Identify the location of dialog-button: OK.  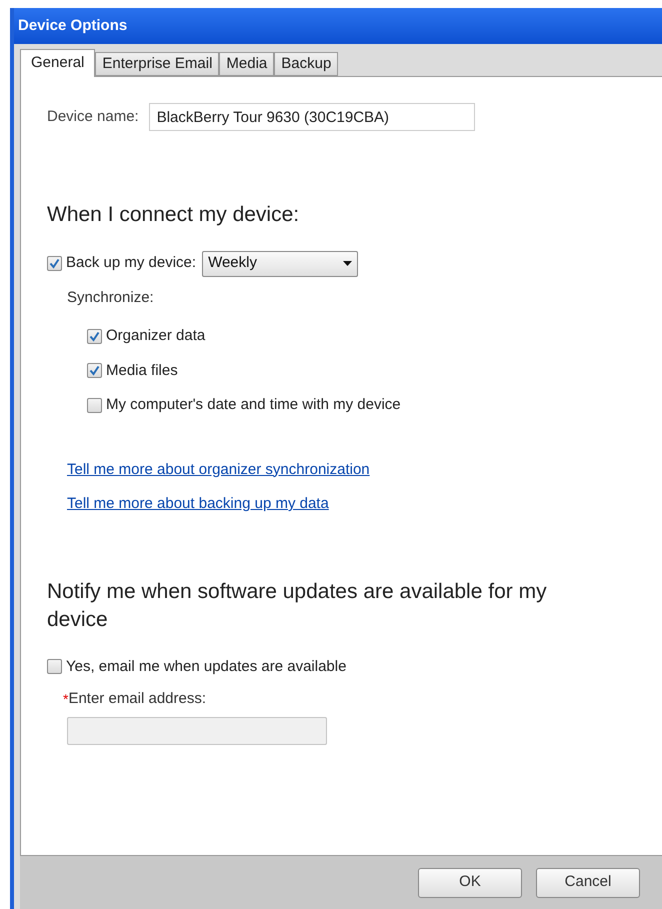
(470, 883).